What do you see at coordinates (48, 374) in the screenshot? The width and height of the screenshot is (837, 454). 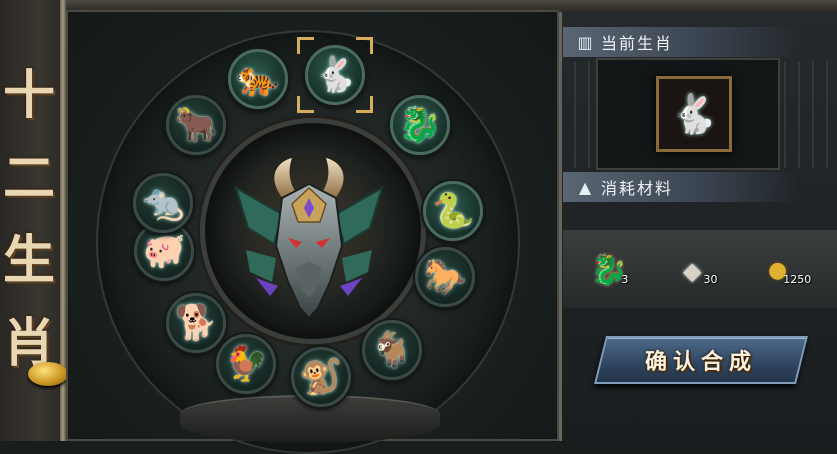 I see `gold-ingot-icon` at bounding box center [48, 374].